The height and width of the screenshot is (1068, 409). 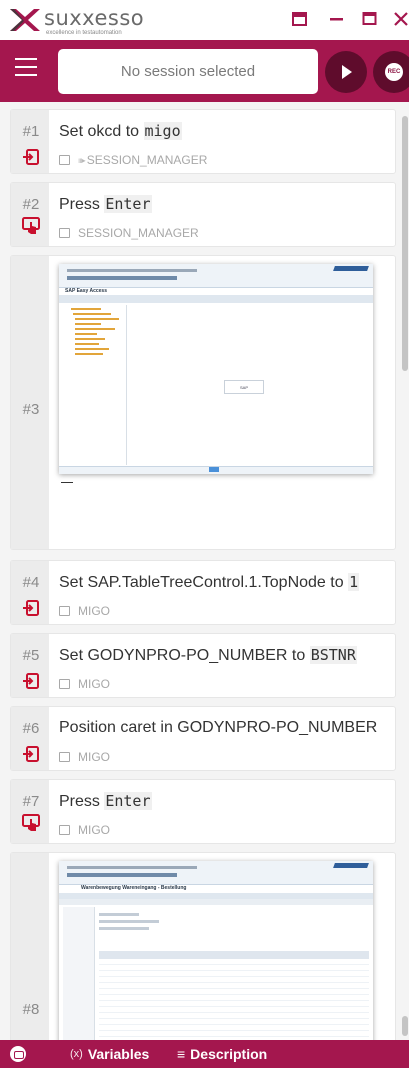 I want to click on scrollbar-thumb, so click(x=405, y=243).